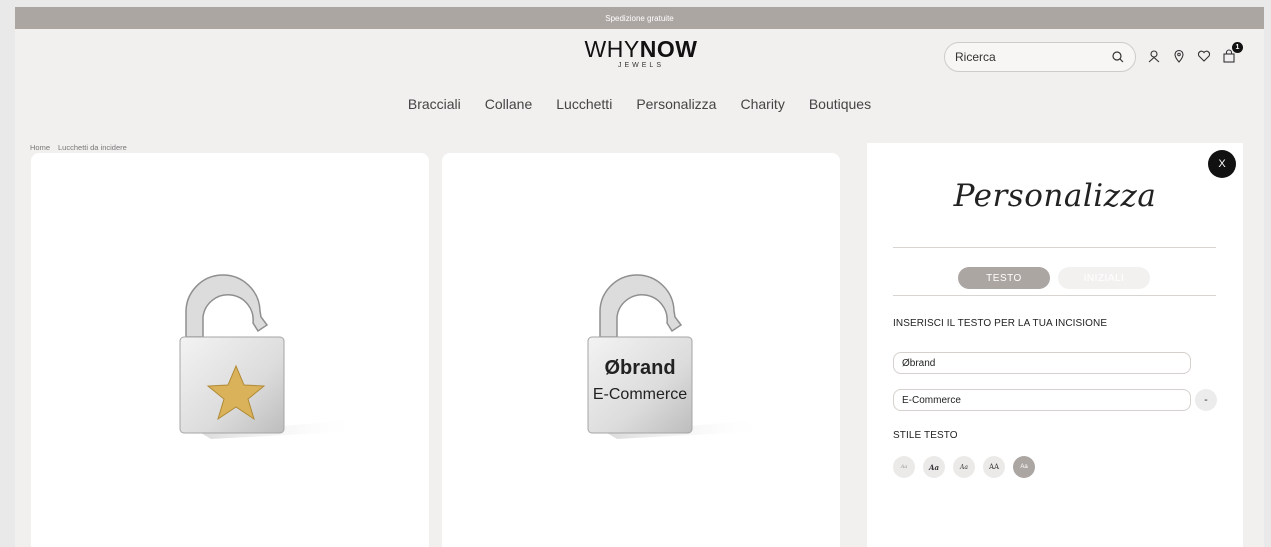  What do you see at coordinates (1117, 57) in the screenshot?
I see `search-icon` at bounding box center [1117, 57].